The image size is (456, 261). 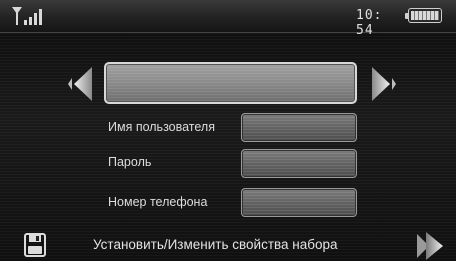 I want to click on setup-title: Установить/Изменить свойства набора, so click(x=215, y=244).